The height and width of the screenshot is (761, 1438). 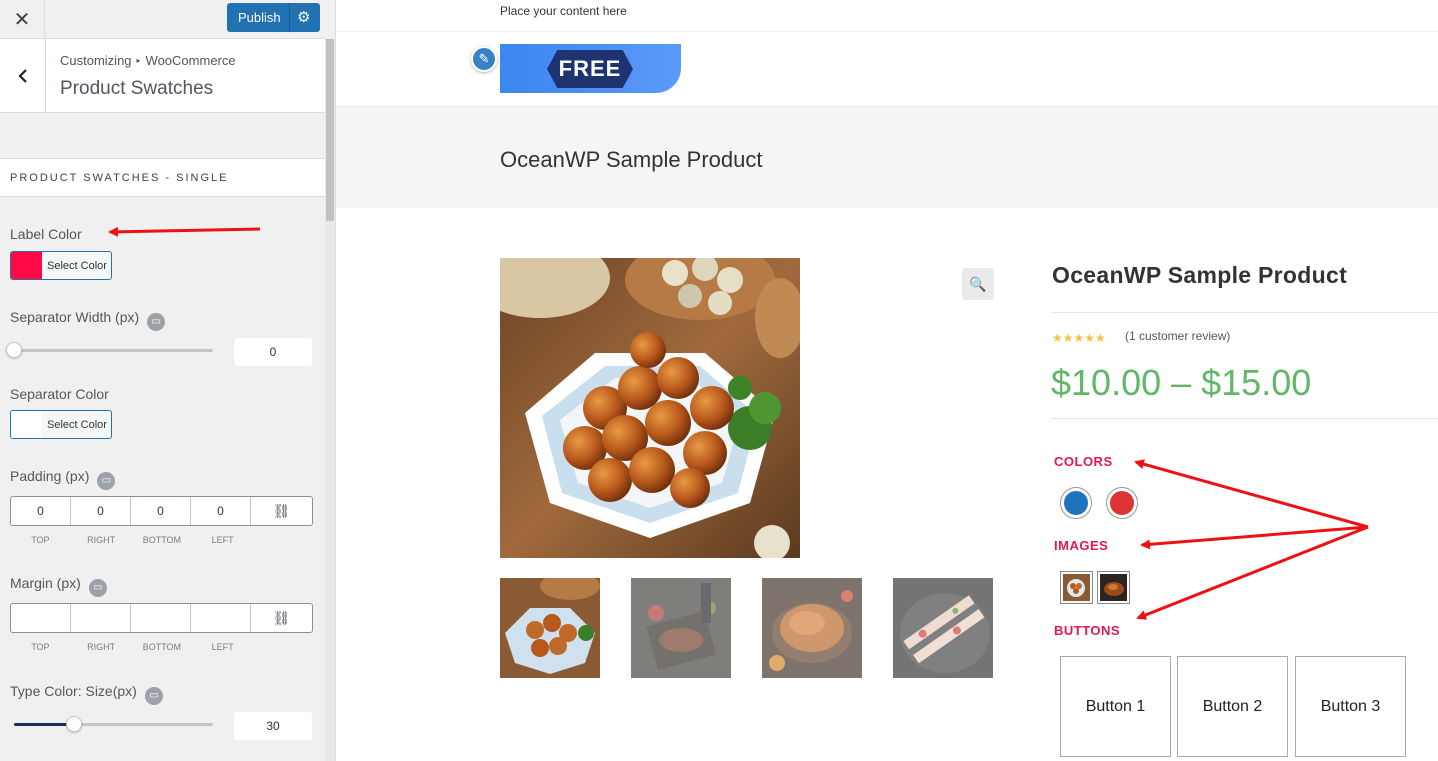 I want to click on separator-width-input: 0, so click(x=273, y=352).